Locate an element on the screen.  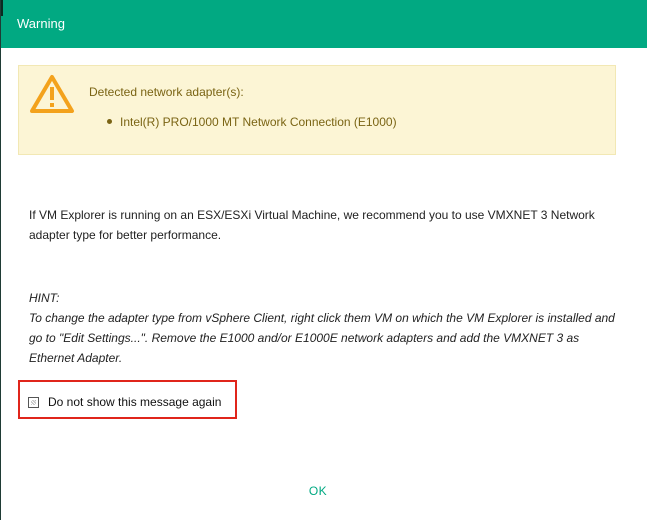
bullet-icon is located at coordinates (109, 122).